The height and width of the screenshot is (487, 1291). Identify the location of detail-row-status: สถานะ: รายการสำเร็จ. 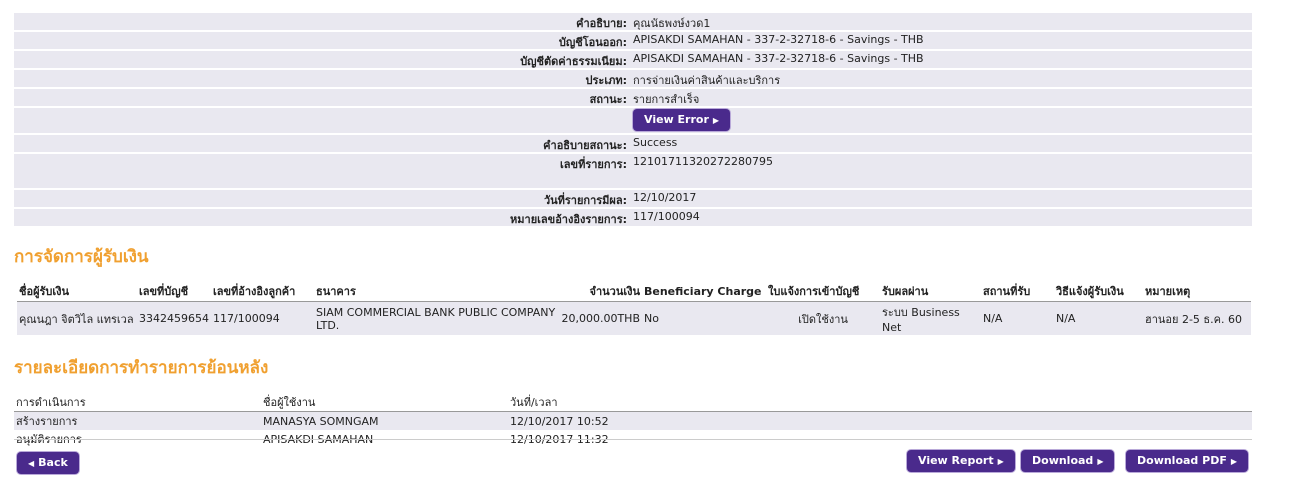
(633, 98).